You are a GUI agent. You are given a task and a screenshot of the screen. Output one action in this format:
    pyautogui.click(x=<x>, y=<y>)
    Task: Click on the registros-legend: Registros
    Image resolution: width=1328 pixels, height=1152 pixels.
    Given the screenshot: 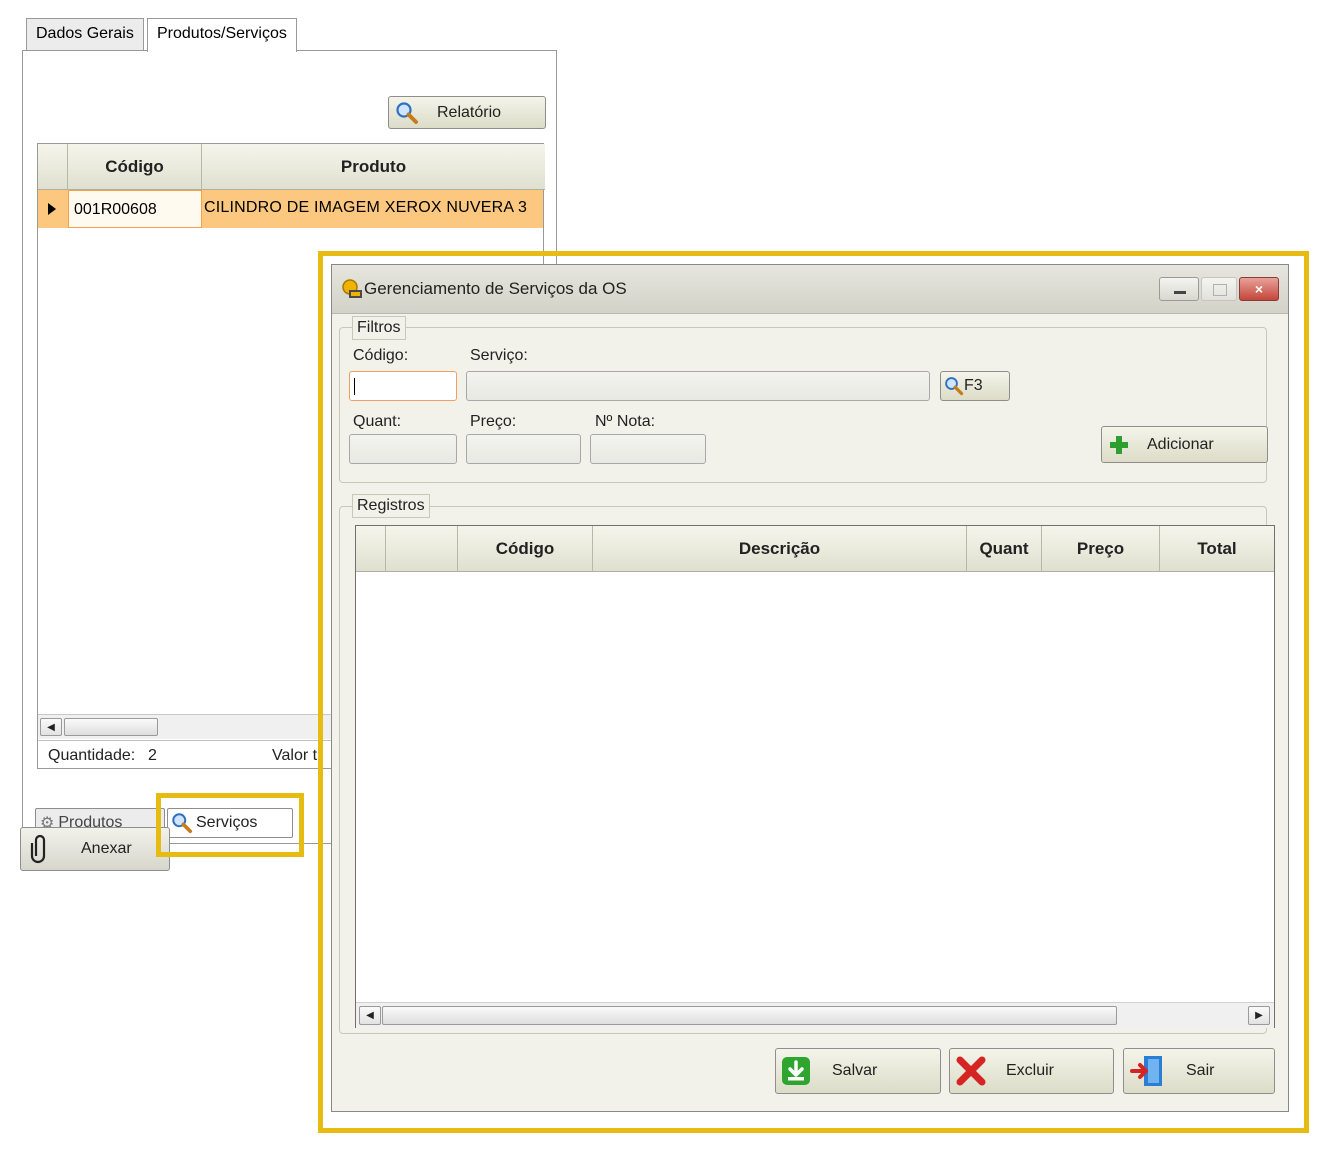 What is the action you would take?
    pyautogui.click(x=391, y=506)
    